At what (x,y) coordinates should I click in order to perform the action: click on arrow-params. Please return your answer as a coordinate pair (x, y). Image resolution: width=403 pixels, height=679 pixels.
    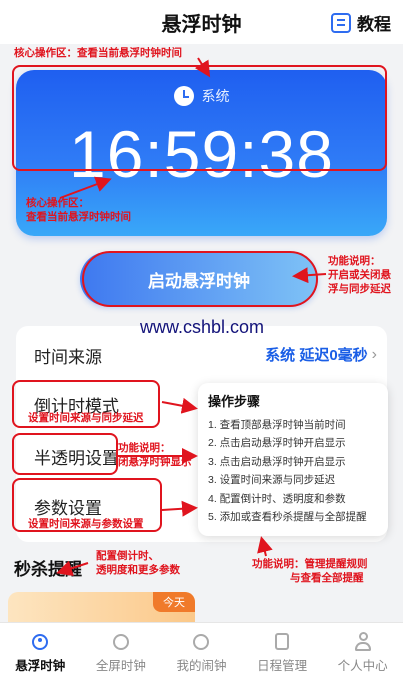
    Looking at the image, I should click on (179, 508).